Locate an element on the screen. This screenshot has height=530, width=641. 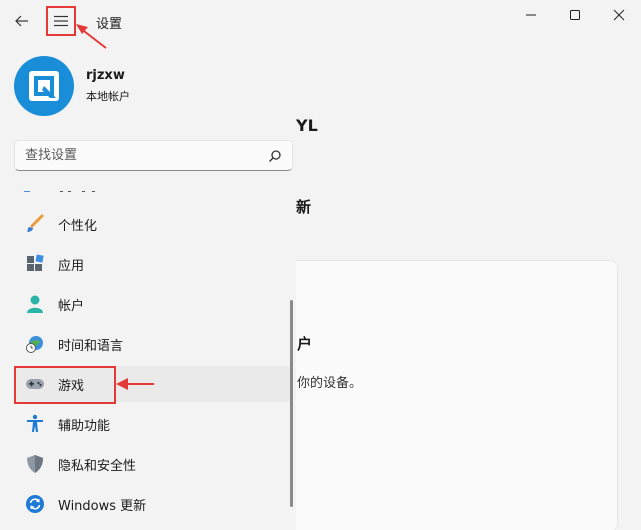
card-title: 户 is located at coordinates (305, 344).